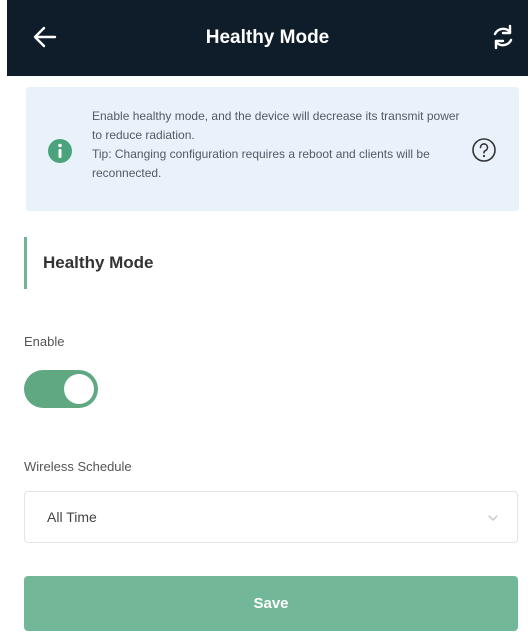 This screenshot has width=528, height=635. What do you see at coordinates (78, 466) in the screenshot?
I see `wireless-schedule-label: Wireless Schedule` at bounding box center [78, 466].